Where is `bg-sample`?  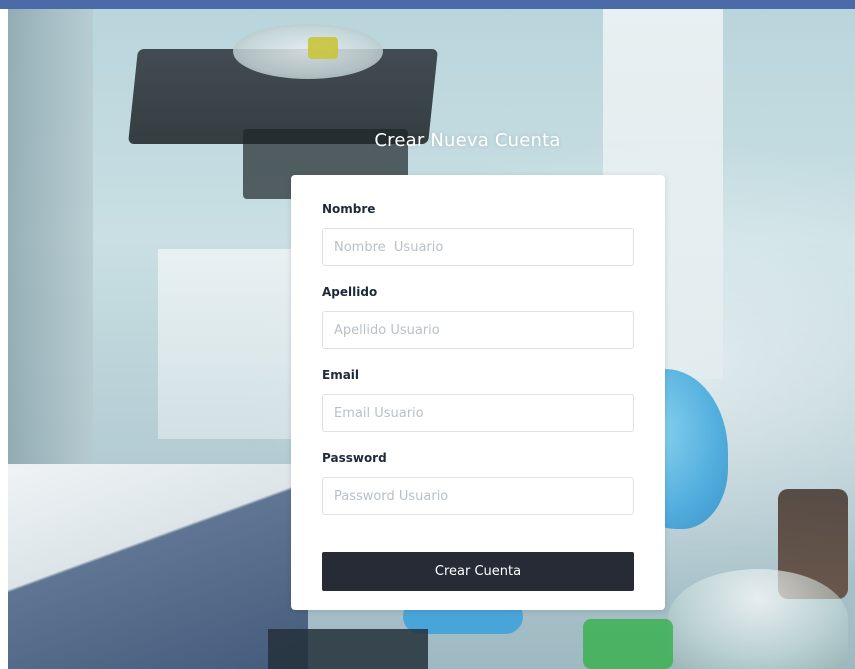 bg-sample is located at coordinates (323, 48).